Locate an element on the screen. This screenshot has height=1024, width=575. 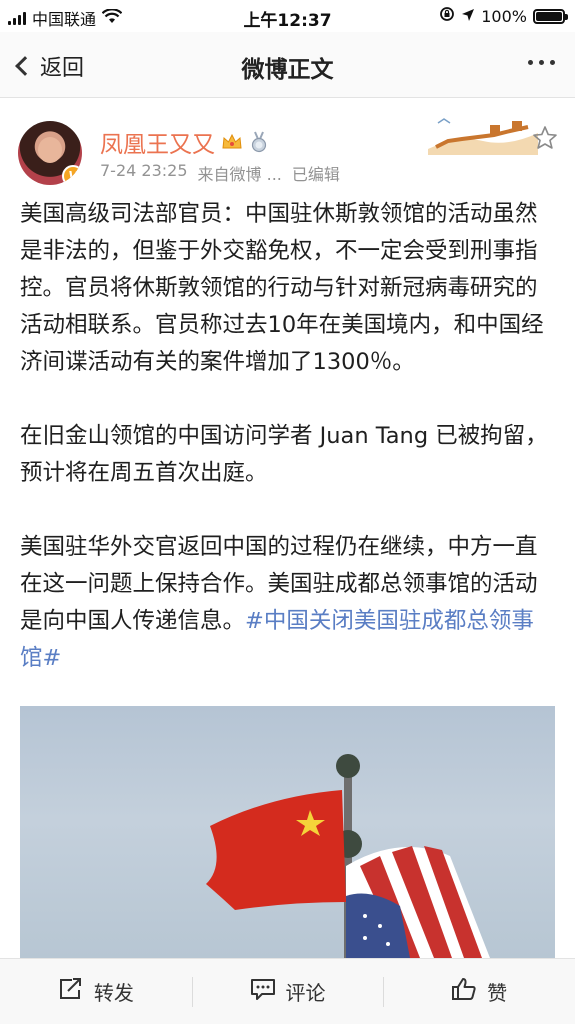
comment-label: 评论 is located at coordinates (305, 993).